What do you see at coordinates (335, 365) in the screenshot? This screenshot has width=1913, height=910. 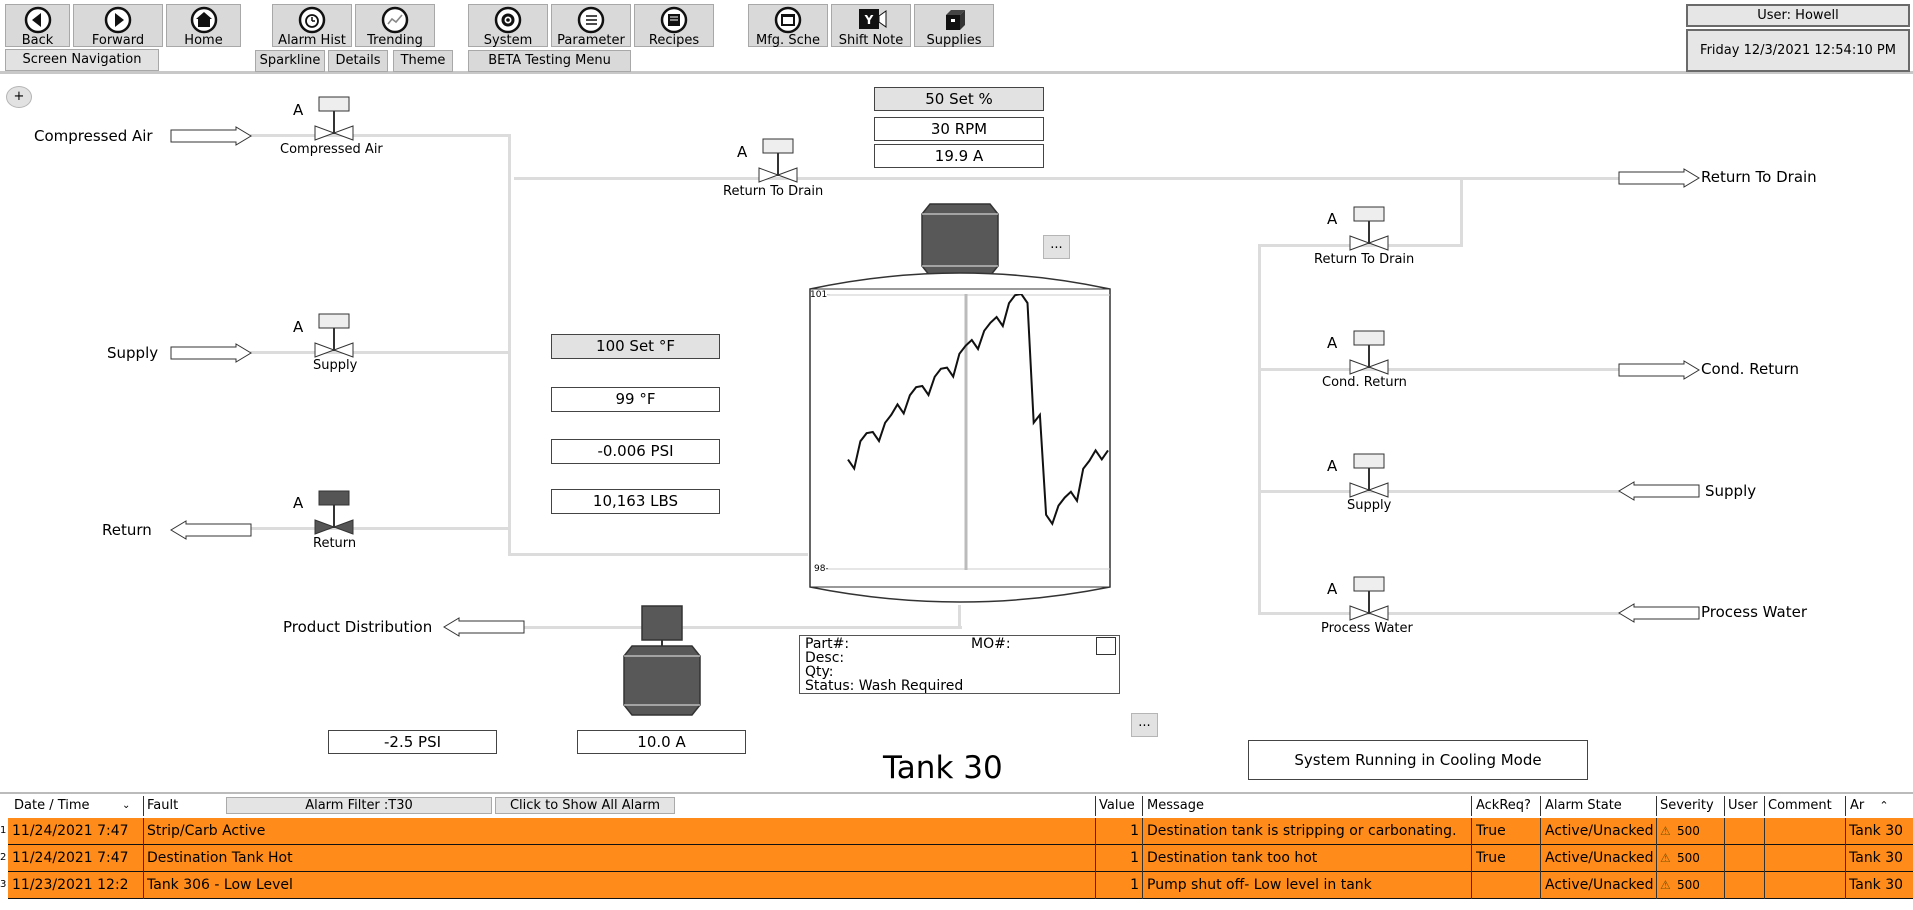 I see `supply-valve-label: Supply` at bounding box center [335, 365].